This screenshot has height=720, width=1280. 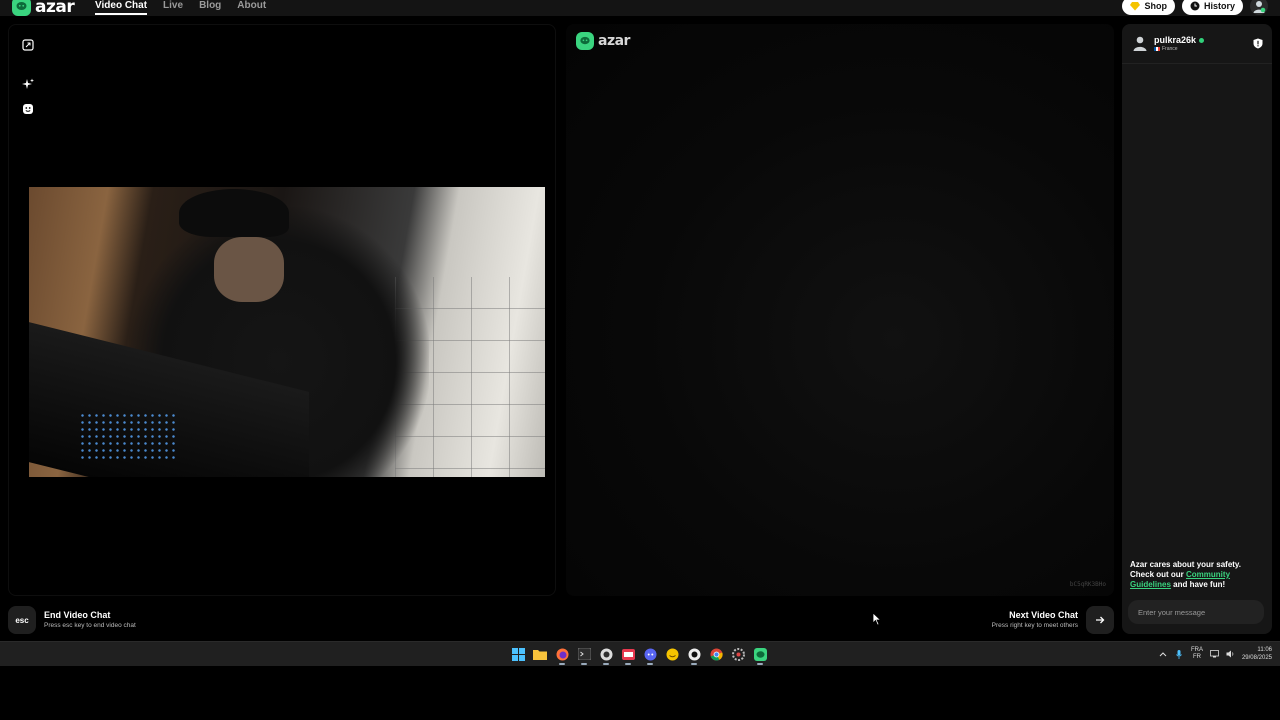 What do you see at coordinates (28, 84) in the screenshot?
I see `effects-sparkle-icon` at bounding box center [28, 84].